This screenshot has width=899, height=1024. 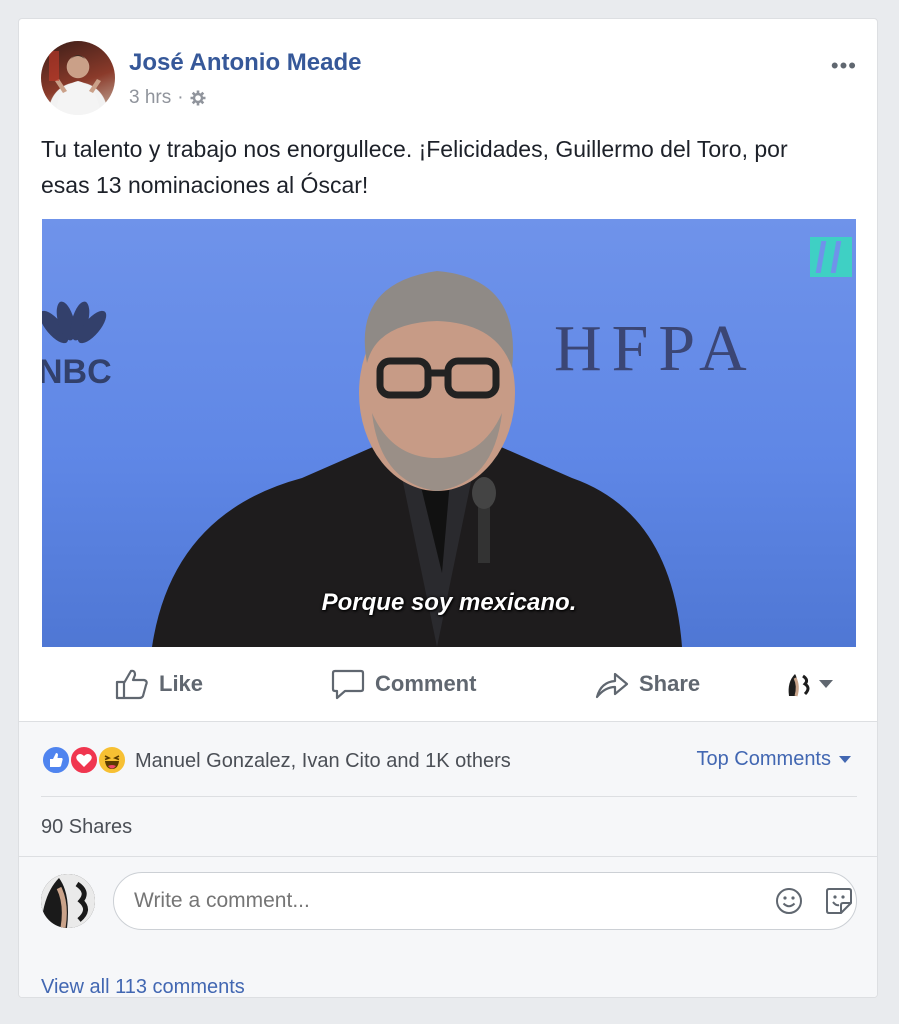 I want to click on commenter-avatar, so click(x=68, y=901).